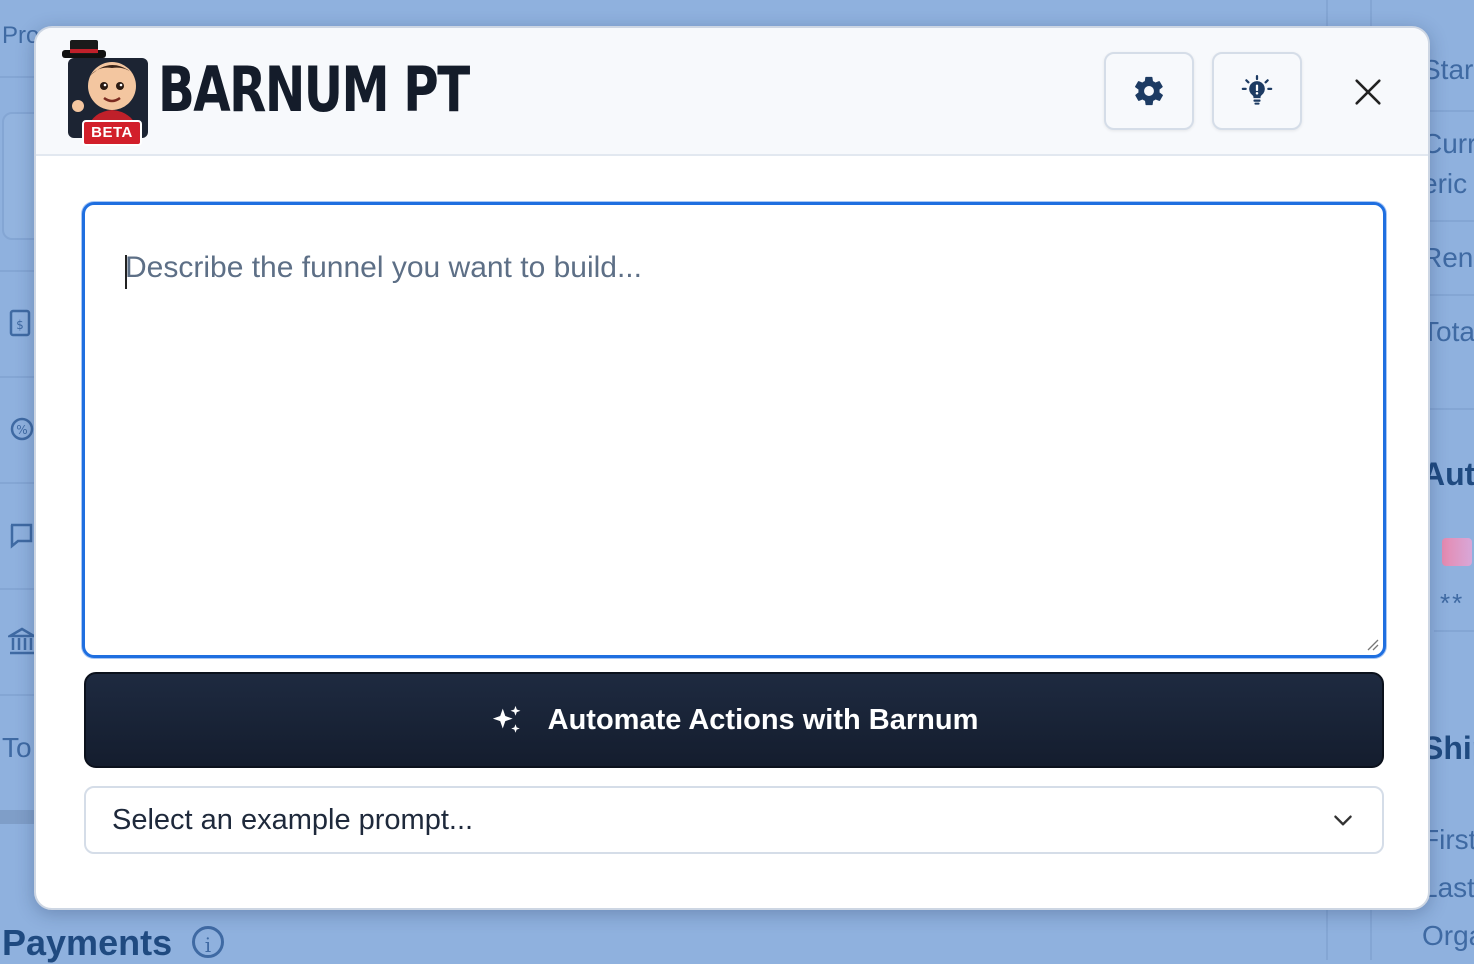  I want to click on tips-button, so click(1257, 91).